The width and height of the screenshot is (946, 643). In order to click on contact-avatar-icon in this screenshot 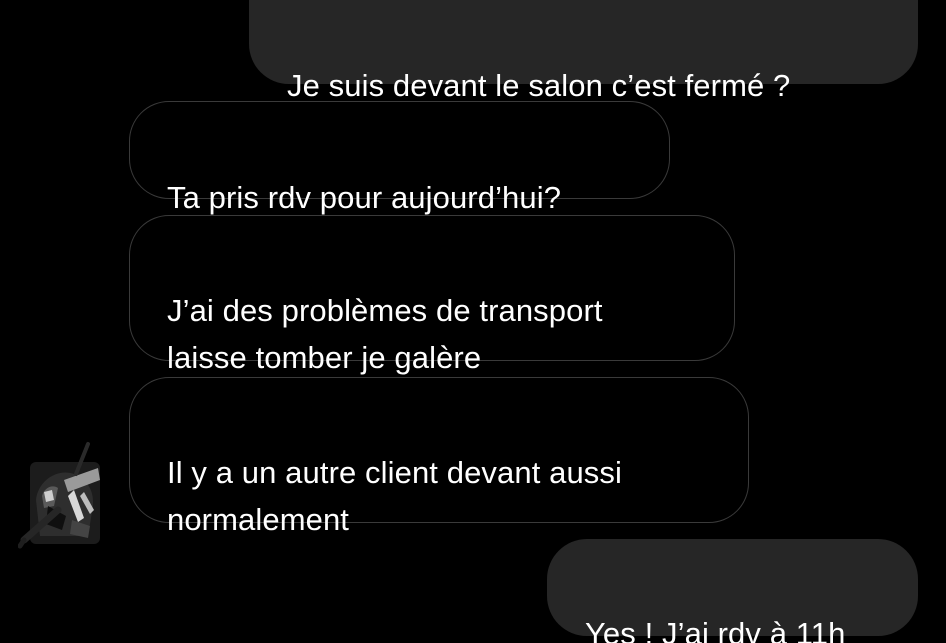, I will do `click(62, 495)`.